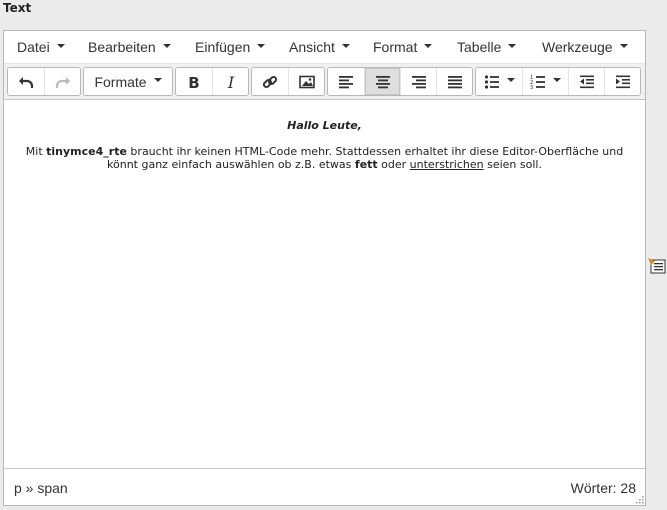  What do you see at coordinates (324, 486) in the screenshot?
I see `statusbar: p » span Wörter: 28` at bounding box center [324, 486].